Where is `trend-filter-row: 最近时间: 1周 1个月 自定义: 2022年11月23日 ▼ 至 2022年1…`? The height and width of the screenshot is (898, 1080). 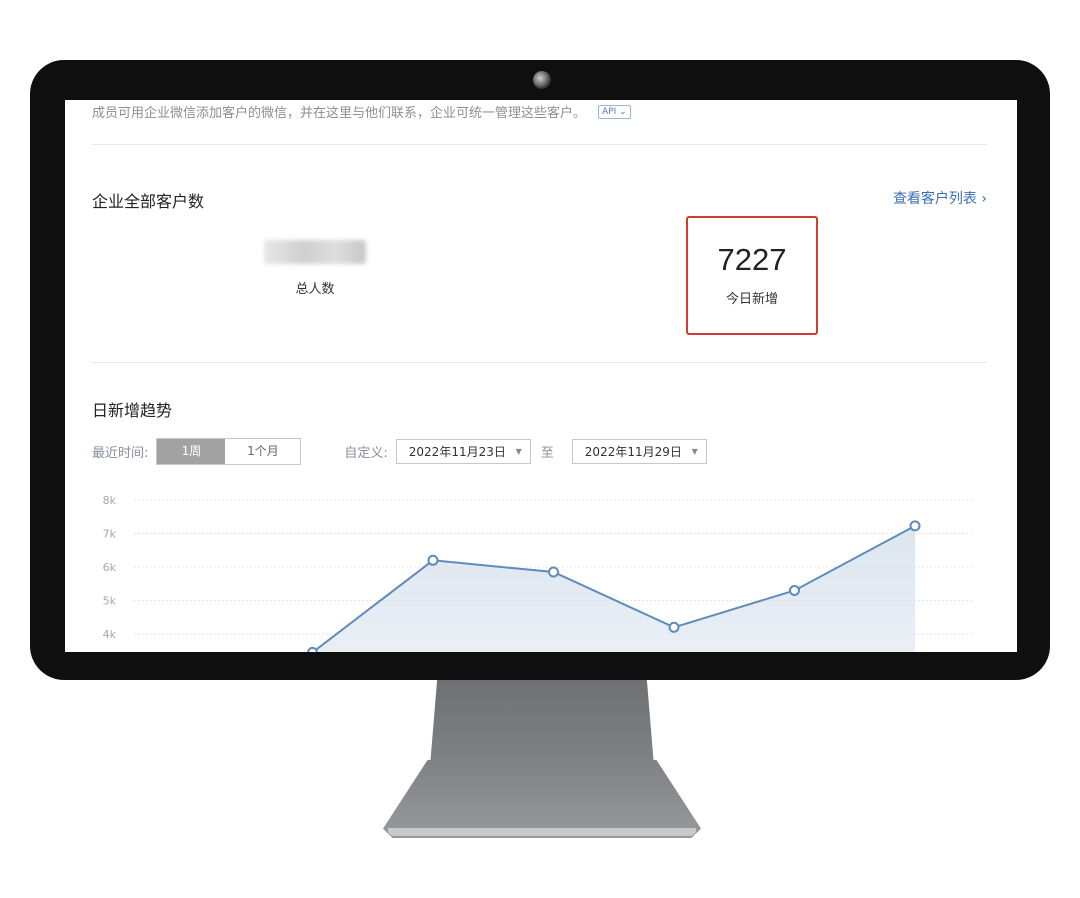
trend-filter-row: 最近时间: 1周 1个月 自定义: 2022年11月23日 ▼ 至 2022年1… is located at coordinates (399, 451).